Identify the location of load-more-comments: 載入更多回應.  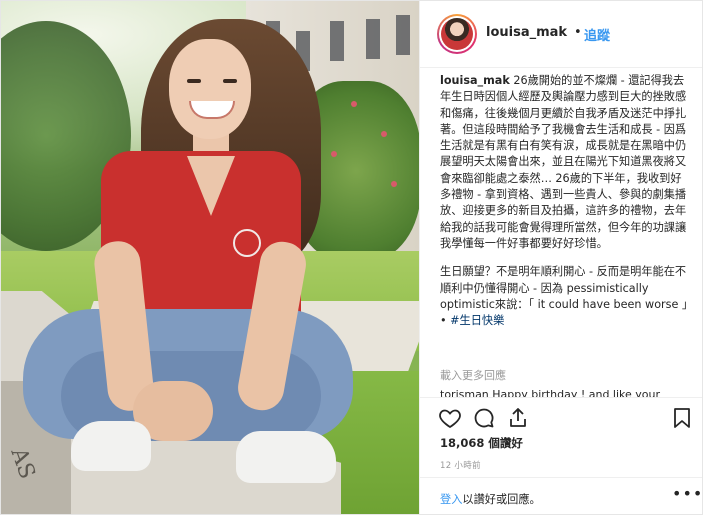
(473, 375).